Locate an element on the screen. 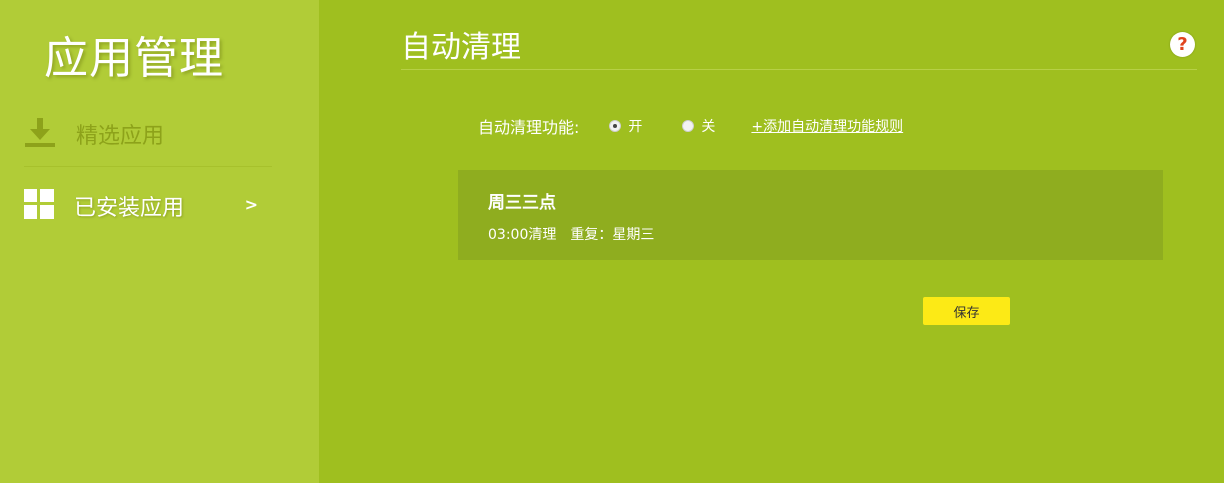 This screenshot has width=1224, height=483. radio-label-on: 开 is located at coordinates (635, 127).